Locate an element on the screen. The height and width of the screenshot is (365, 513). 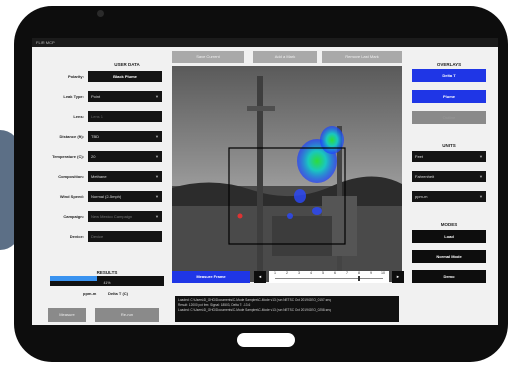
tab-add-mark: Add a Mark is located at coordinates (285, 57).